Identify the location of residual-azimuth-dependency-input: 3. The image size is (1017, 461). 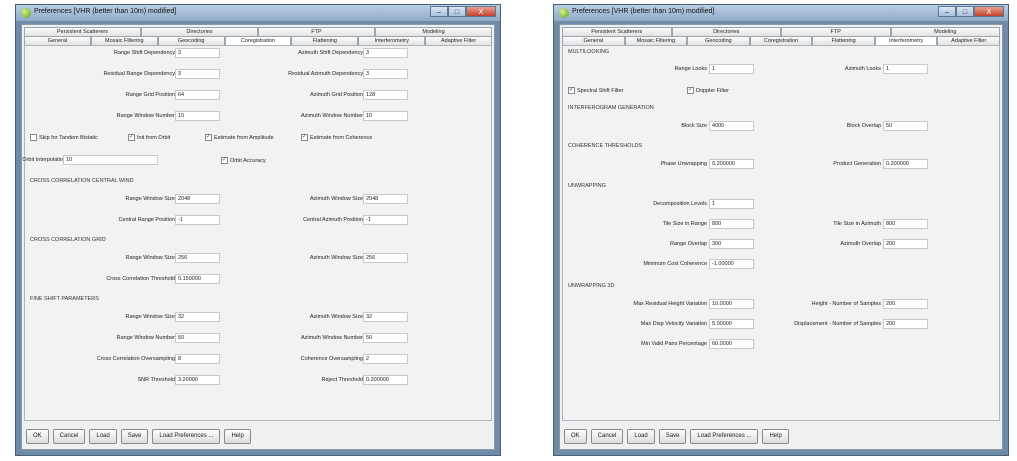
(385, 74).